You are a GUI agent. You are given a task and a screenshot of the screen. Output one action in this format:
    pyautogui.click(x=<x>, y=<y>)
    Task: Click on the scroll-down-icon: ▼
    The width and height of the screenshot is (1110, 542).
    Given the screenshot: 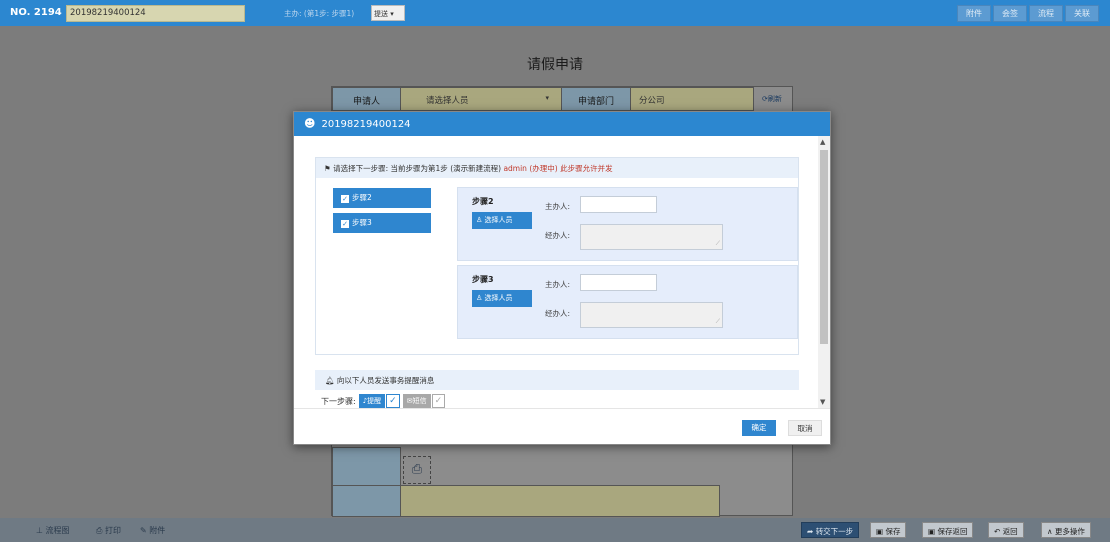 What is the action you would take?
    pyautogui.click(x=822, y=402)
    